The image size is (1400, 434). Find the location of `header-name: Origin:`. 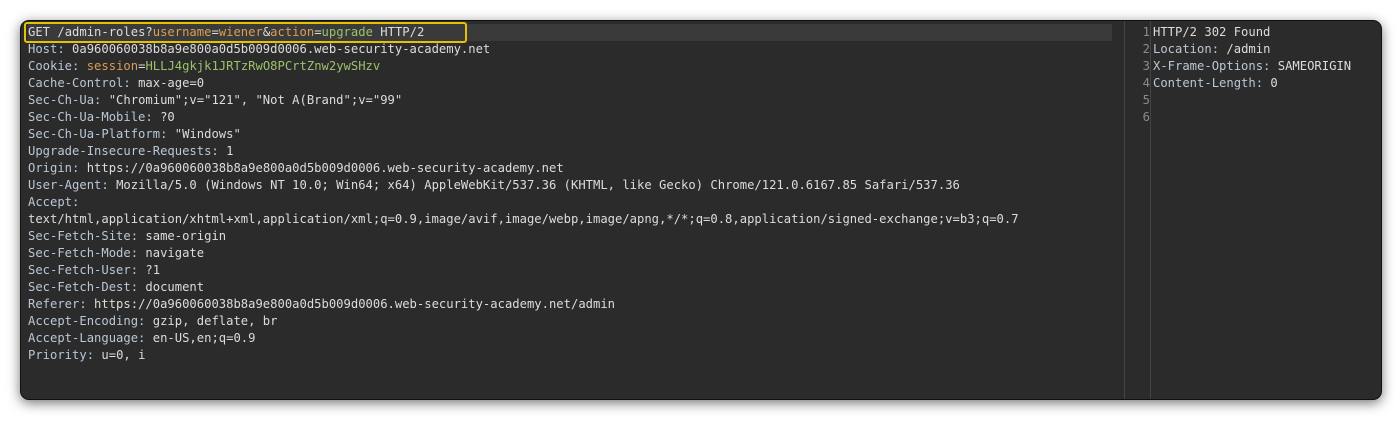

header-name: Origin: is located at coordinates (54, 168).